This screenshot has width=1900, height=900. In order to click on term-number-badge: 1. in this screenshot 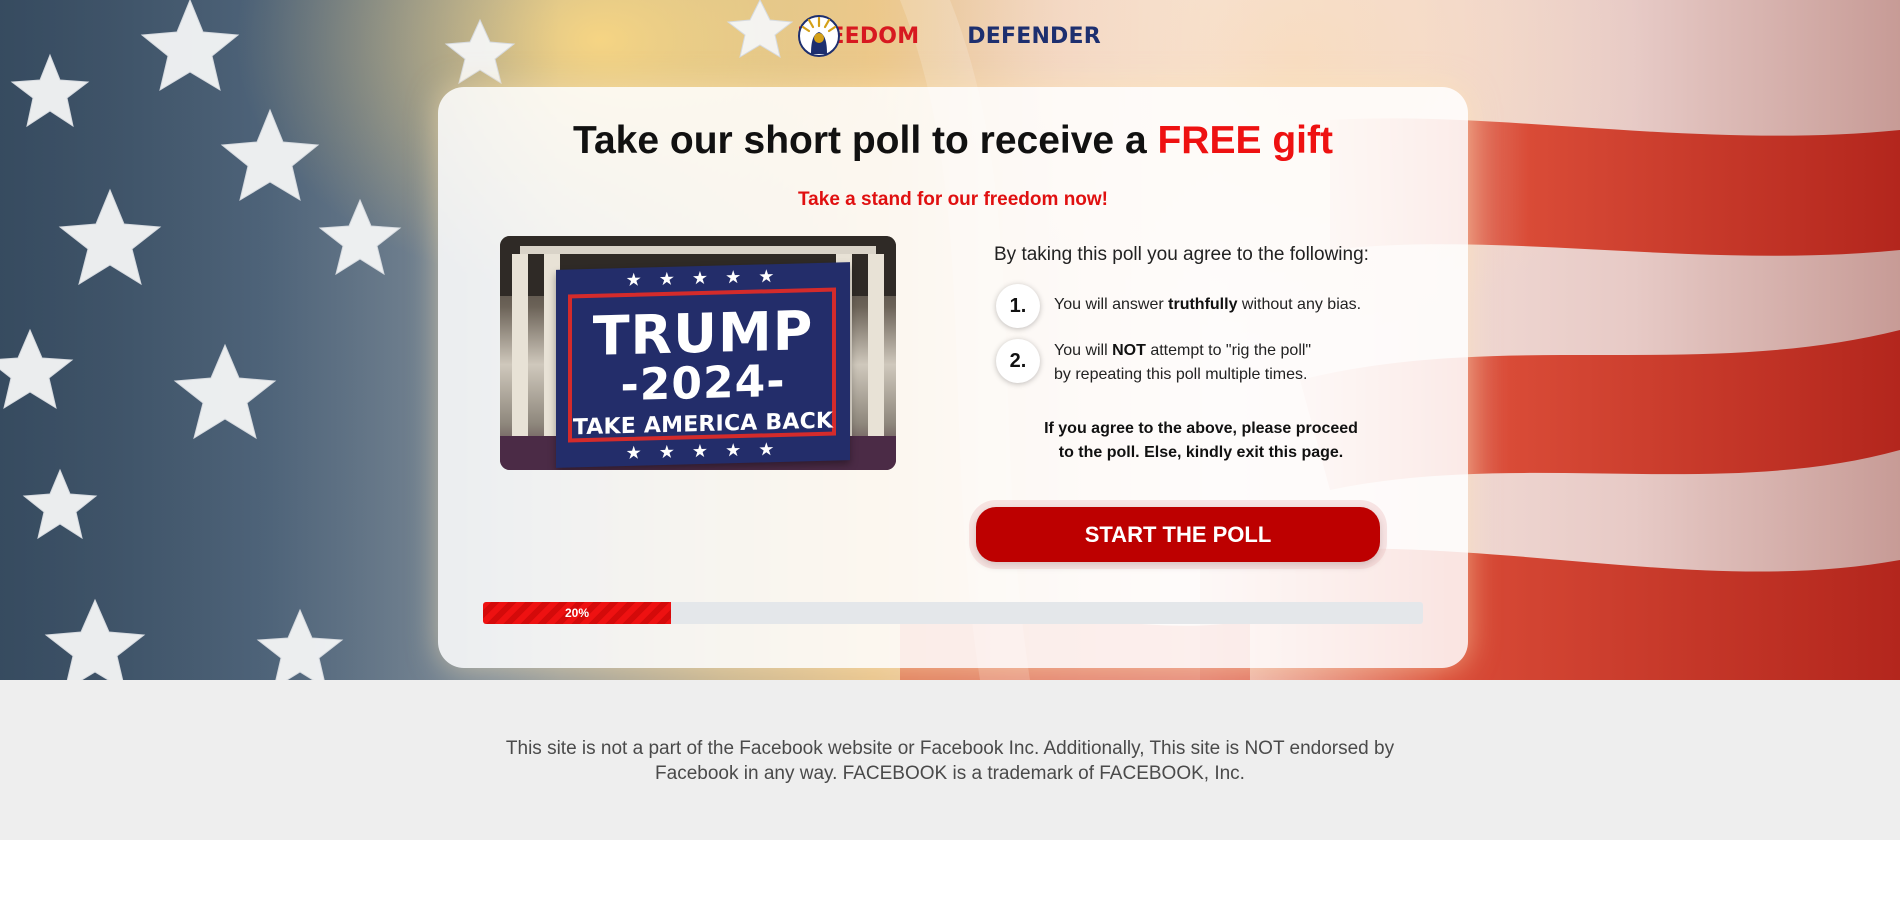, I will do `click(1018, 306)`.